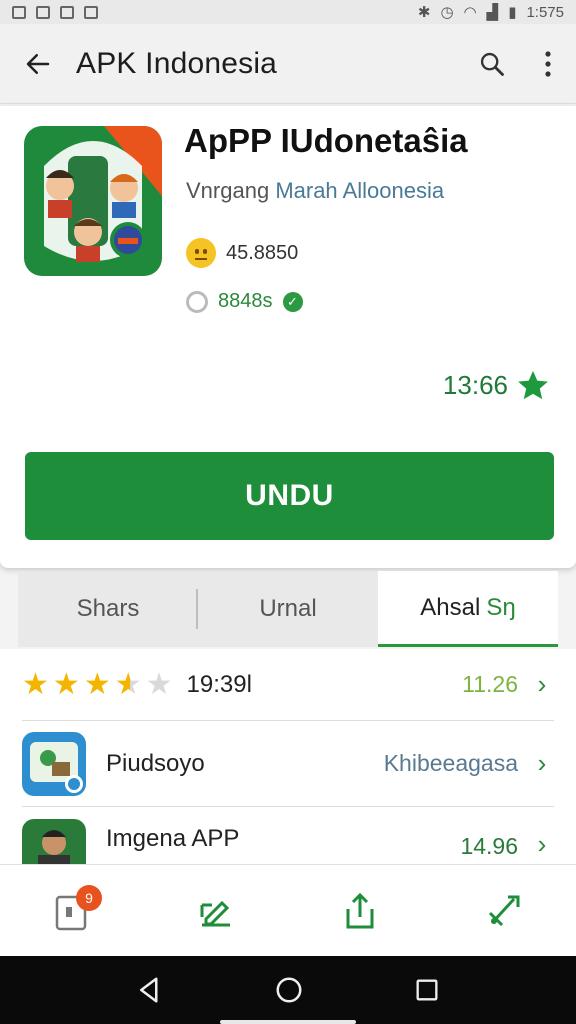  Describe the element at coordinates (288, 12) in the screenshot. I see `status-bar: ✱ ◷ ◠ ▟ ▮ 1:575` at that location.